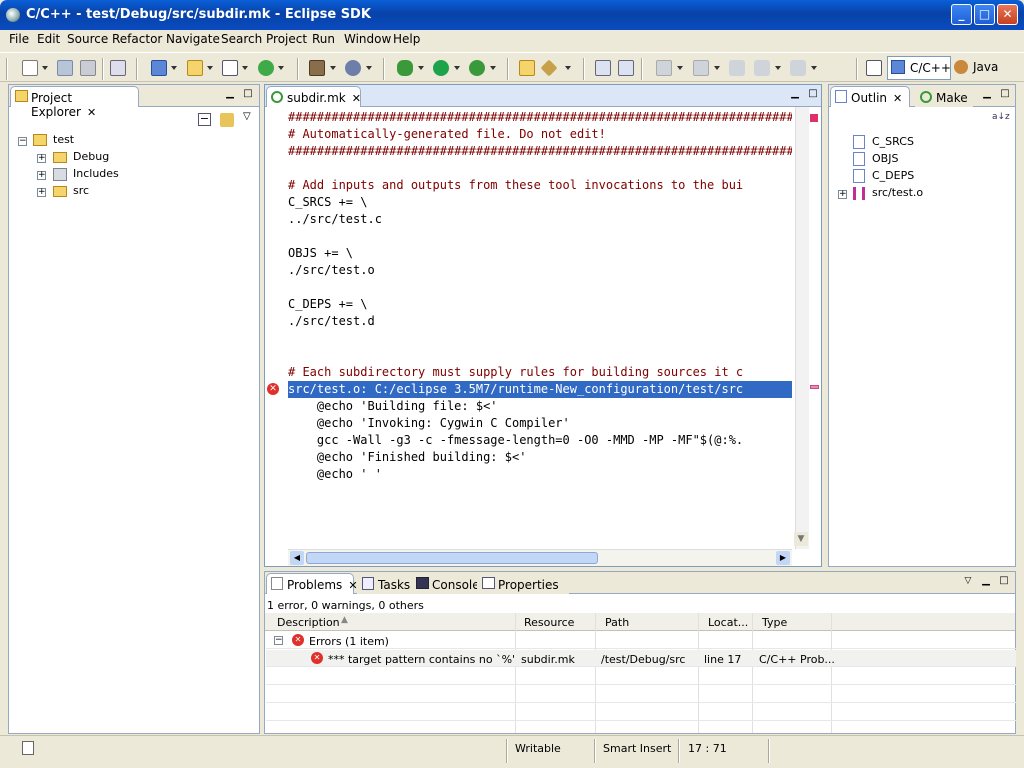 The height and width of the screenshot is (768, 1024). Describe the element at coordinates (230, 68) in the screenshot. I see `new-source-file-icon` at that location.